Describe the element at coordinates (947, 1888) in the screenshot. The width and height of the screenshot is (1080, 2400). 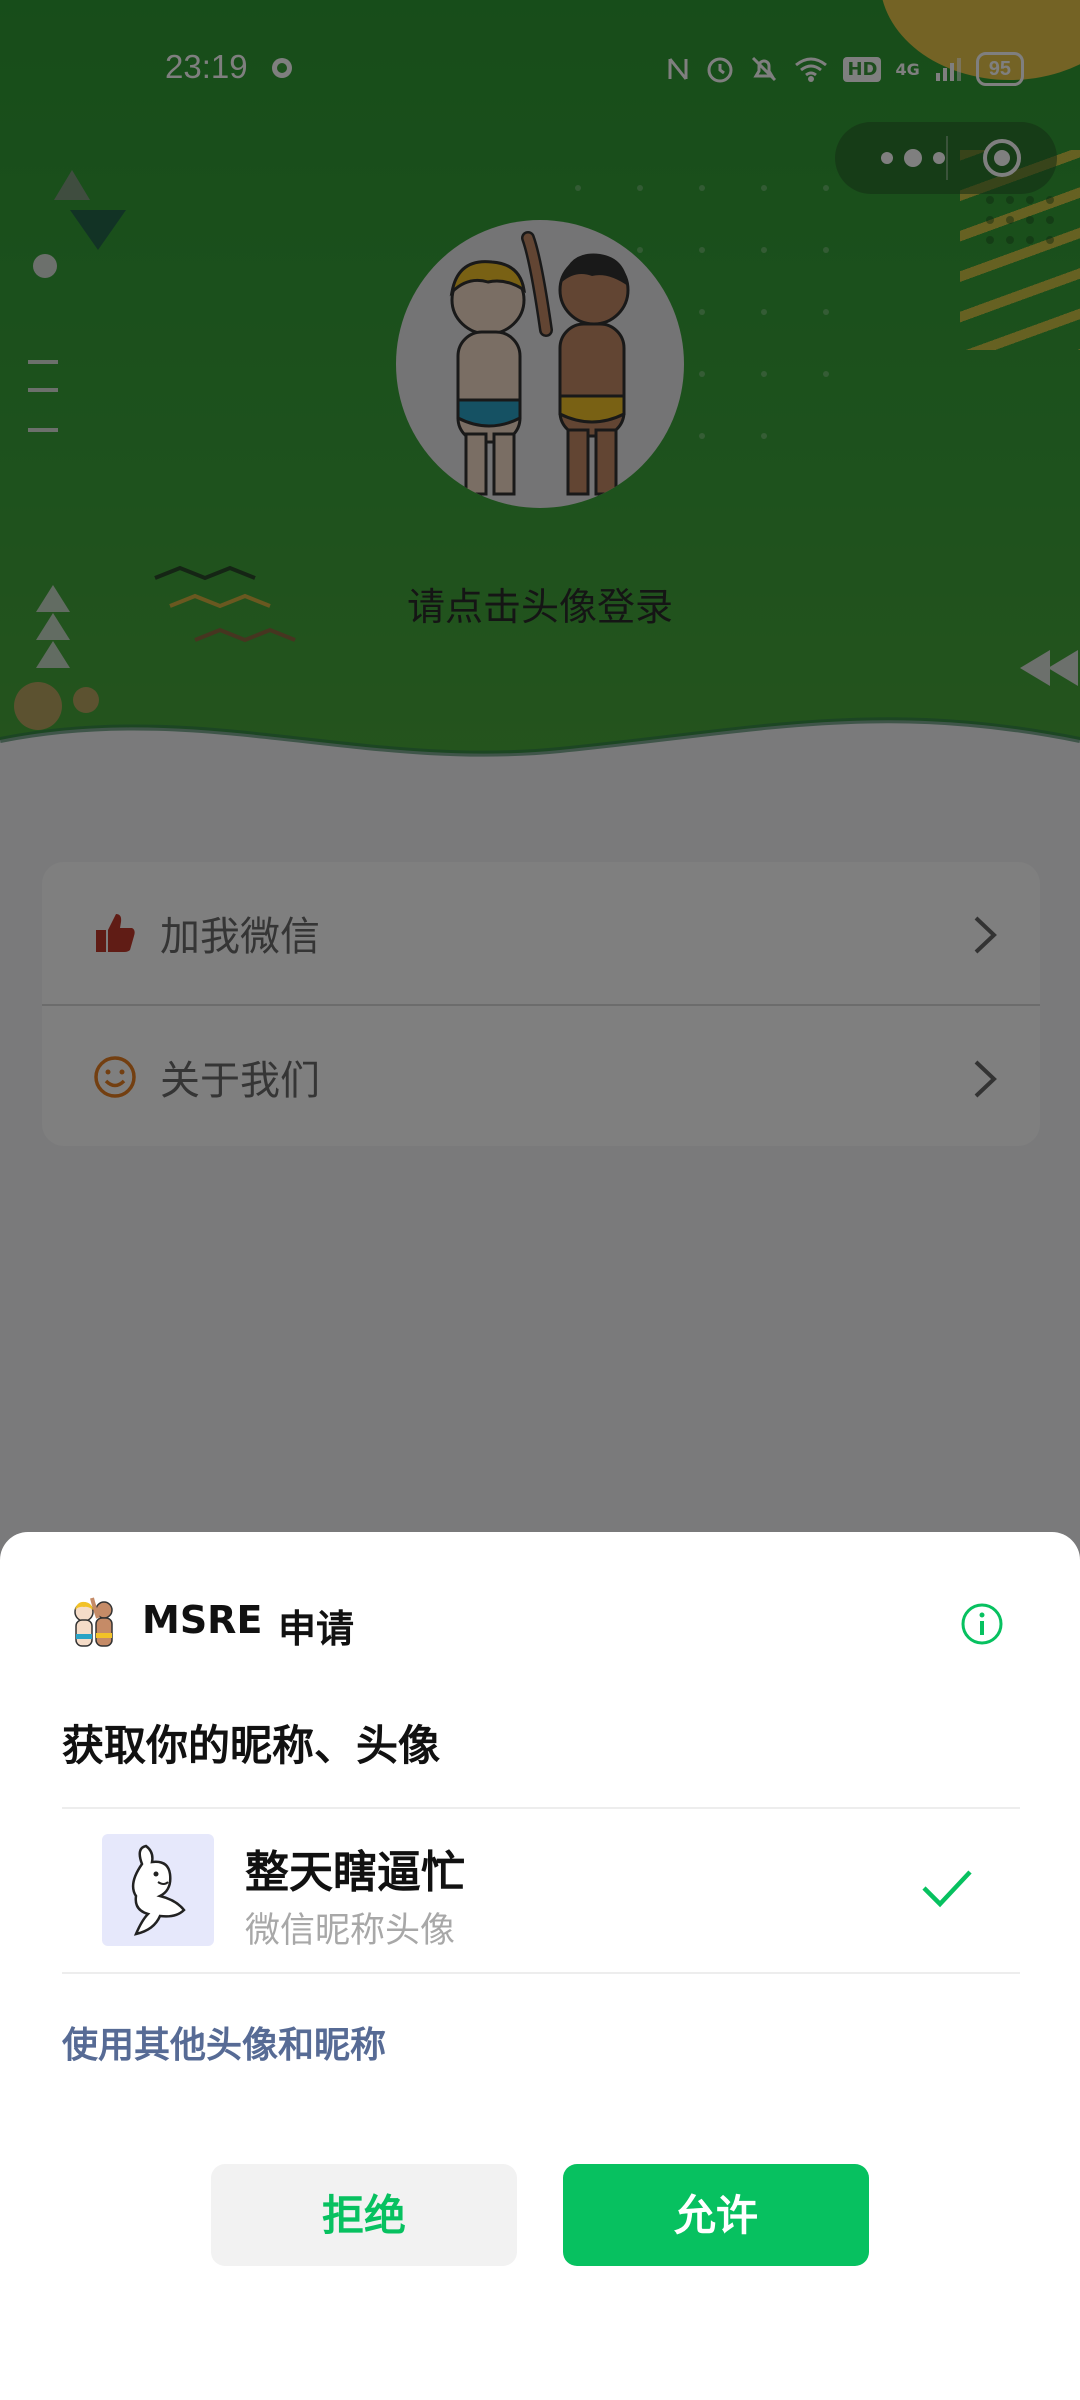
I see `check-icon` at that location.